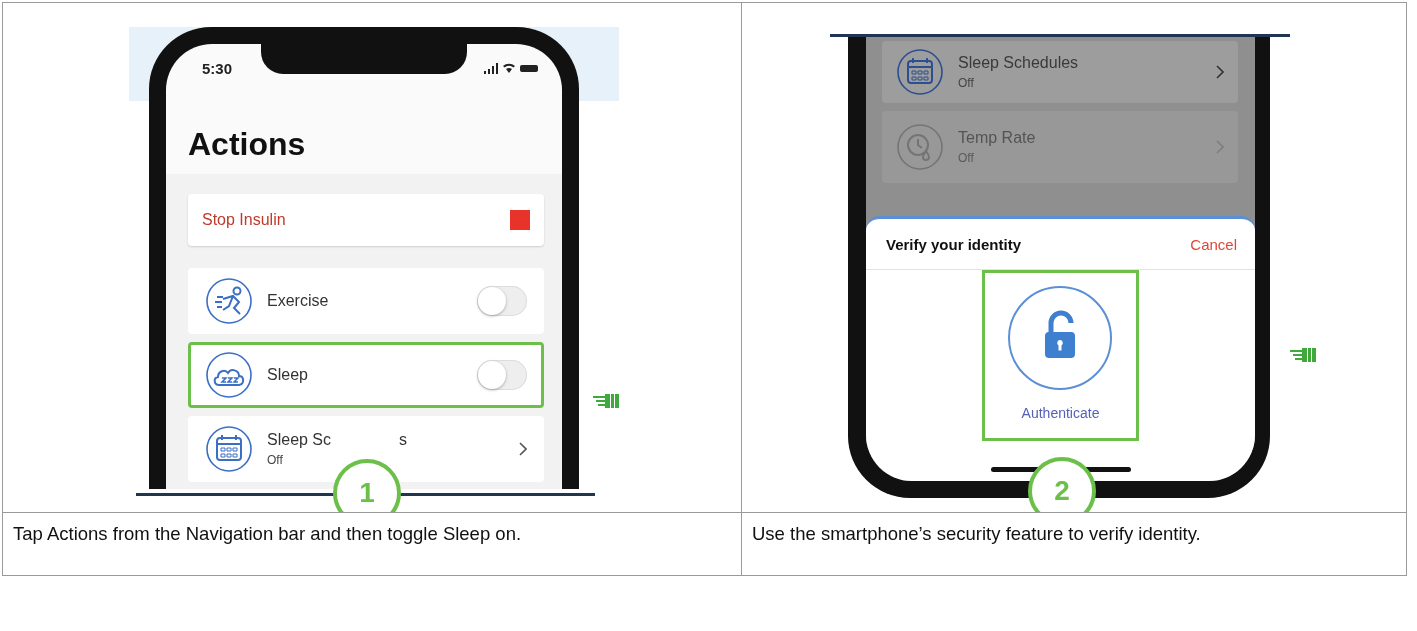  What do you see at coordinates (267, 534) in the screenshot?
I see `step-caption: Tap Actions from the Navigation bar and then toggle Sleep on.` at bounding box center [267, 534].